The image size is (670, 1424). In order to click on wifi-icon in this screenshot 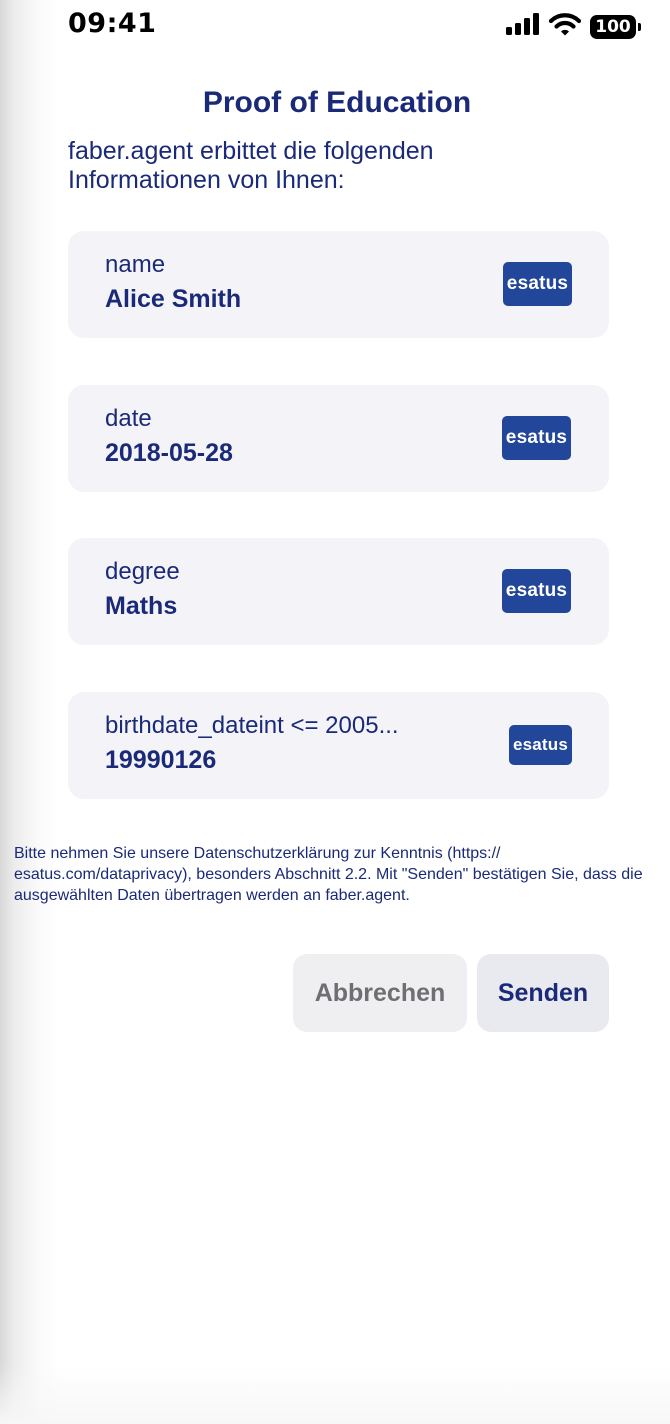, I will do `click(565, 26)`.